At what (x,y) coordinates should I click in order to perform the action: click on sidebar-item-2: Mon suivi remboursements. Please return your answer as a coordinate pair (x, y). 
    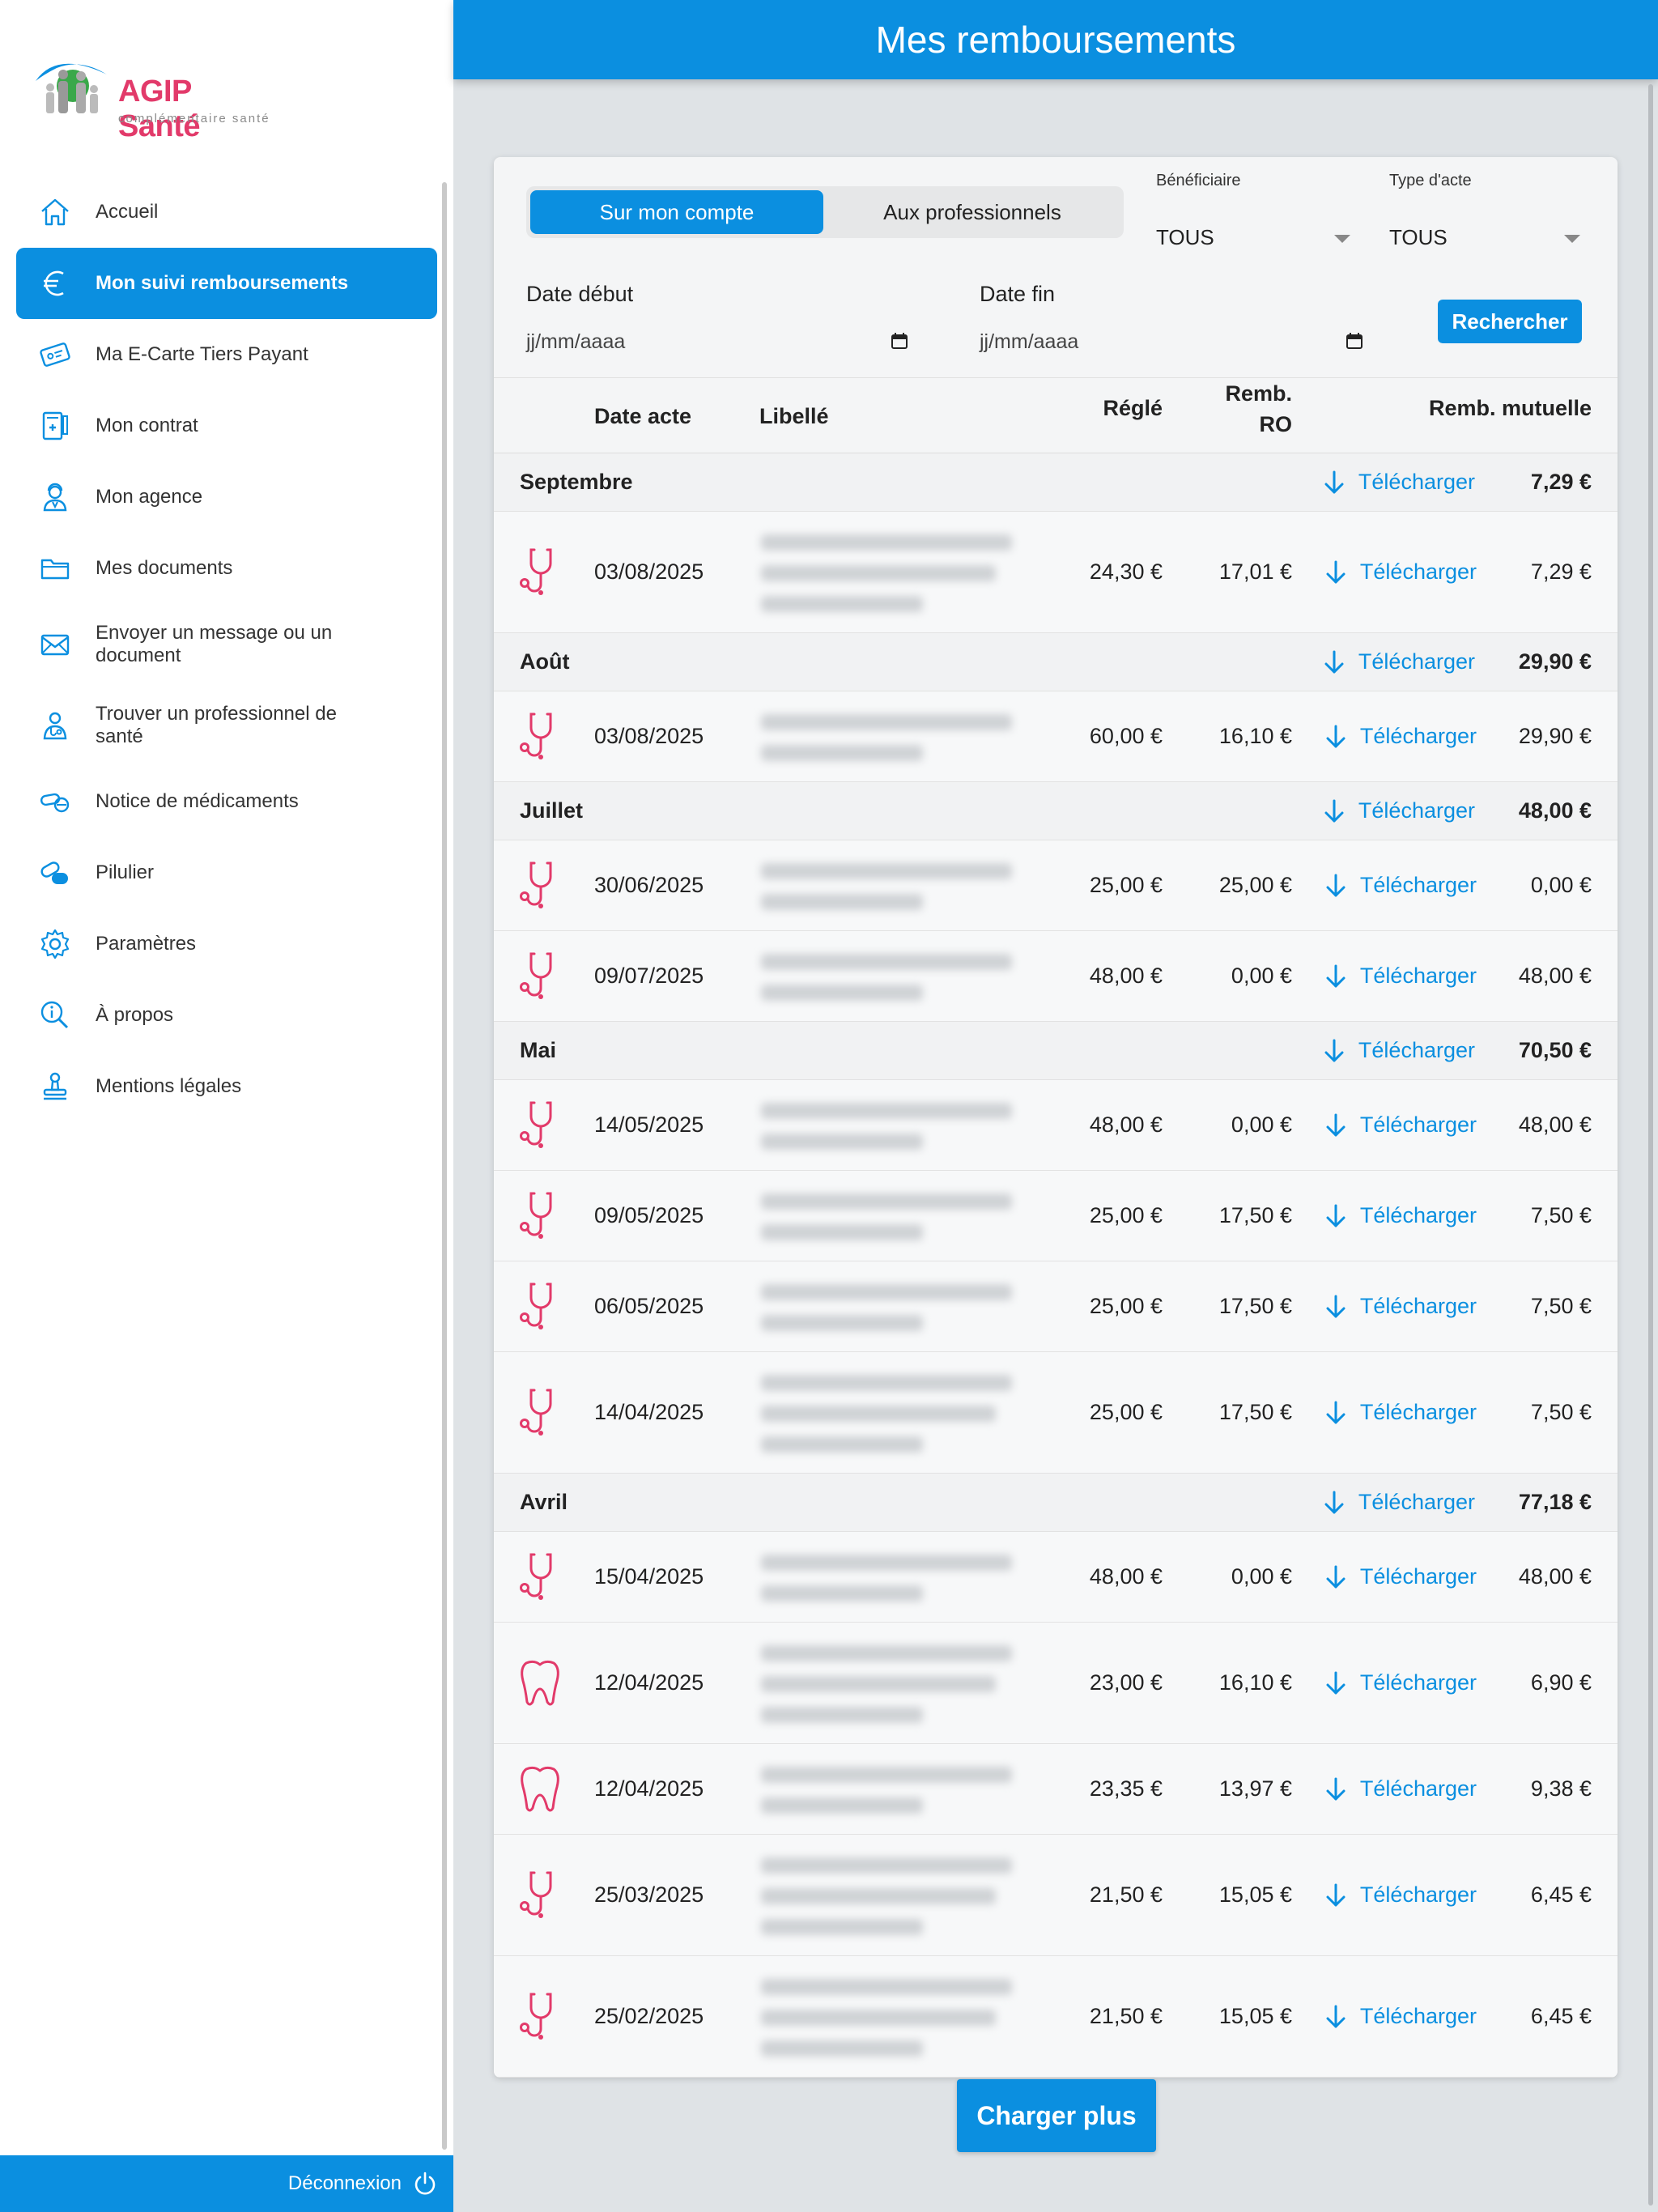
    Looking at the image, I should click on (226, 284).